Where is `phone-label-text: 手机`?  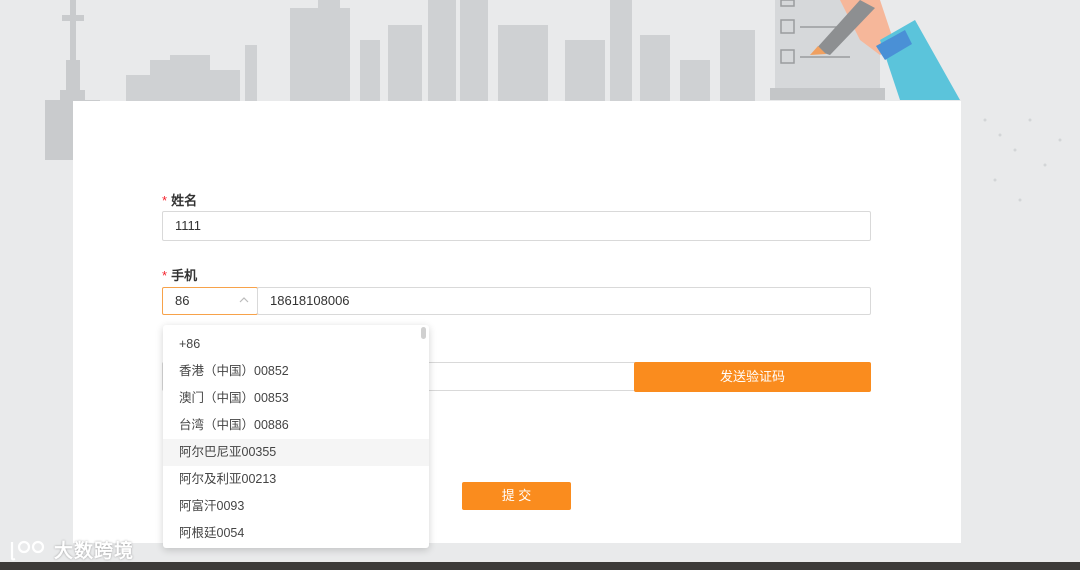 phone-label-text: 手机 is located at coordinates (184, 275).